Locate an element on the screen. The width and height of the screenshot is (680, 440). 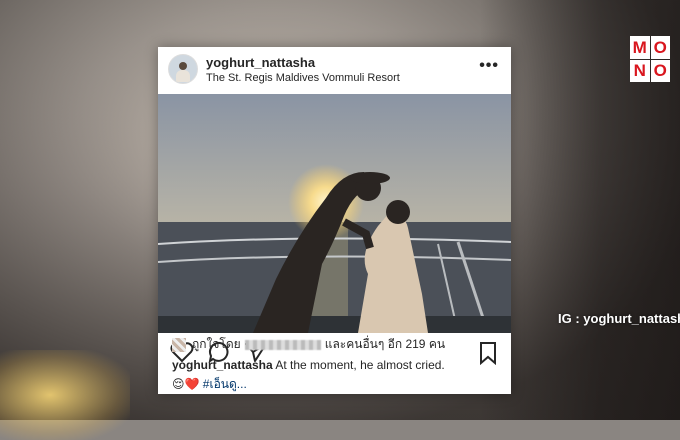
channel-logo: M O N O is located at coordinates (650, 59).